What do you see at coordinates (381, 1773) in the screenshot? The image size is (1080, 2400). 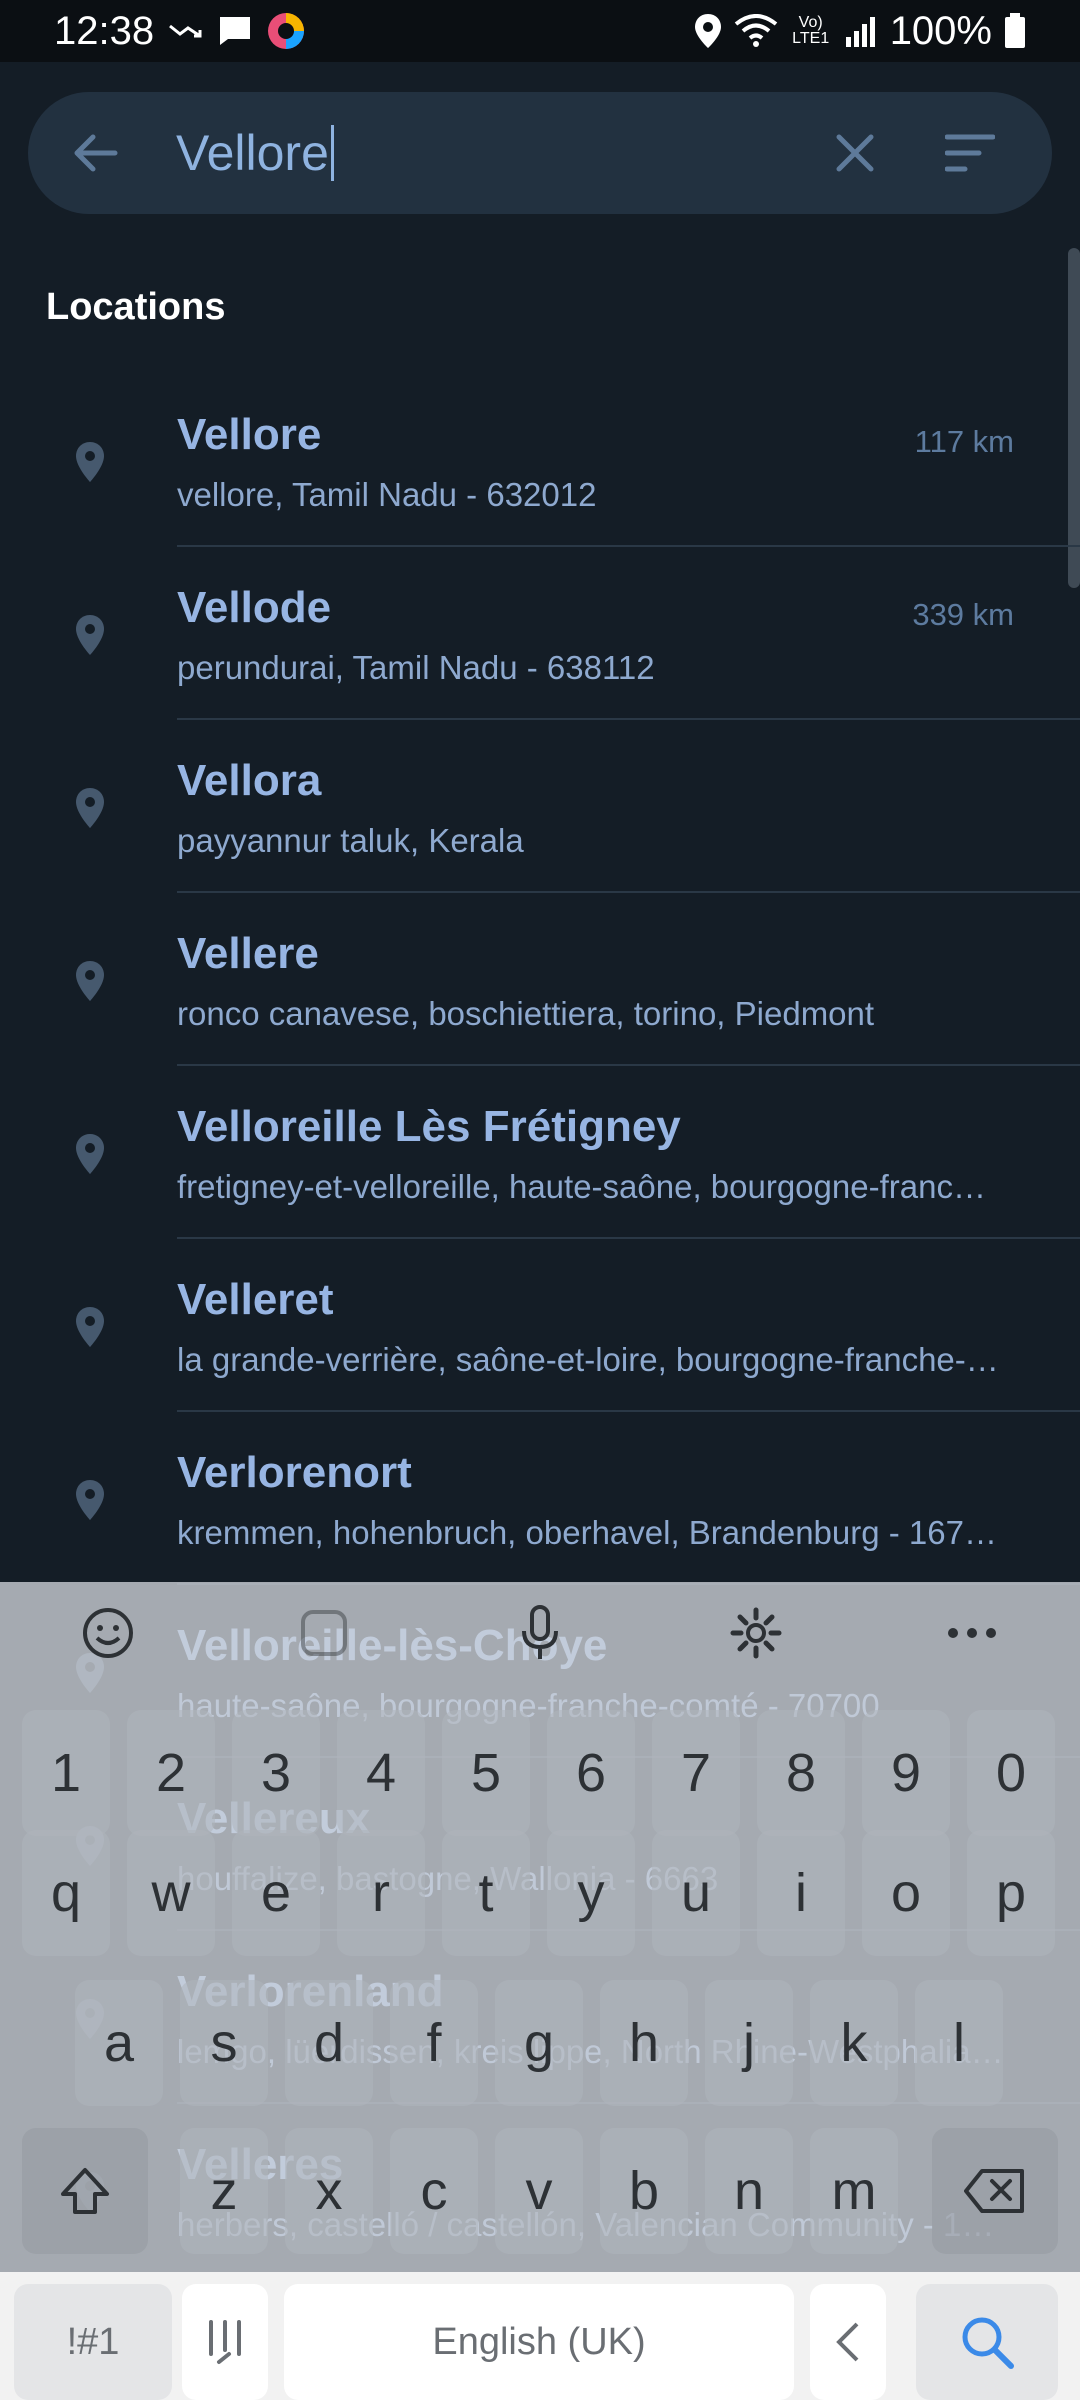 I see `key-4: 4` at bounding box center [381, 1773].